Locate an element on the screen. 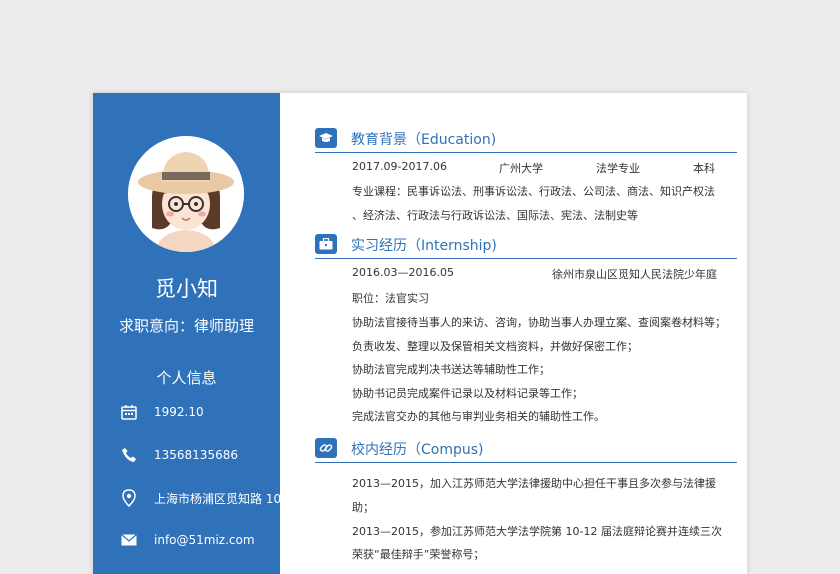  internship-line: 协助法官接待当事人的来访、咨询，协助当事人办理立案、查阅案卷材料等； is located at coordinates (539, 322).